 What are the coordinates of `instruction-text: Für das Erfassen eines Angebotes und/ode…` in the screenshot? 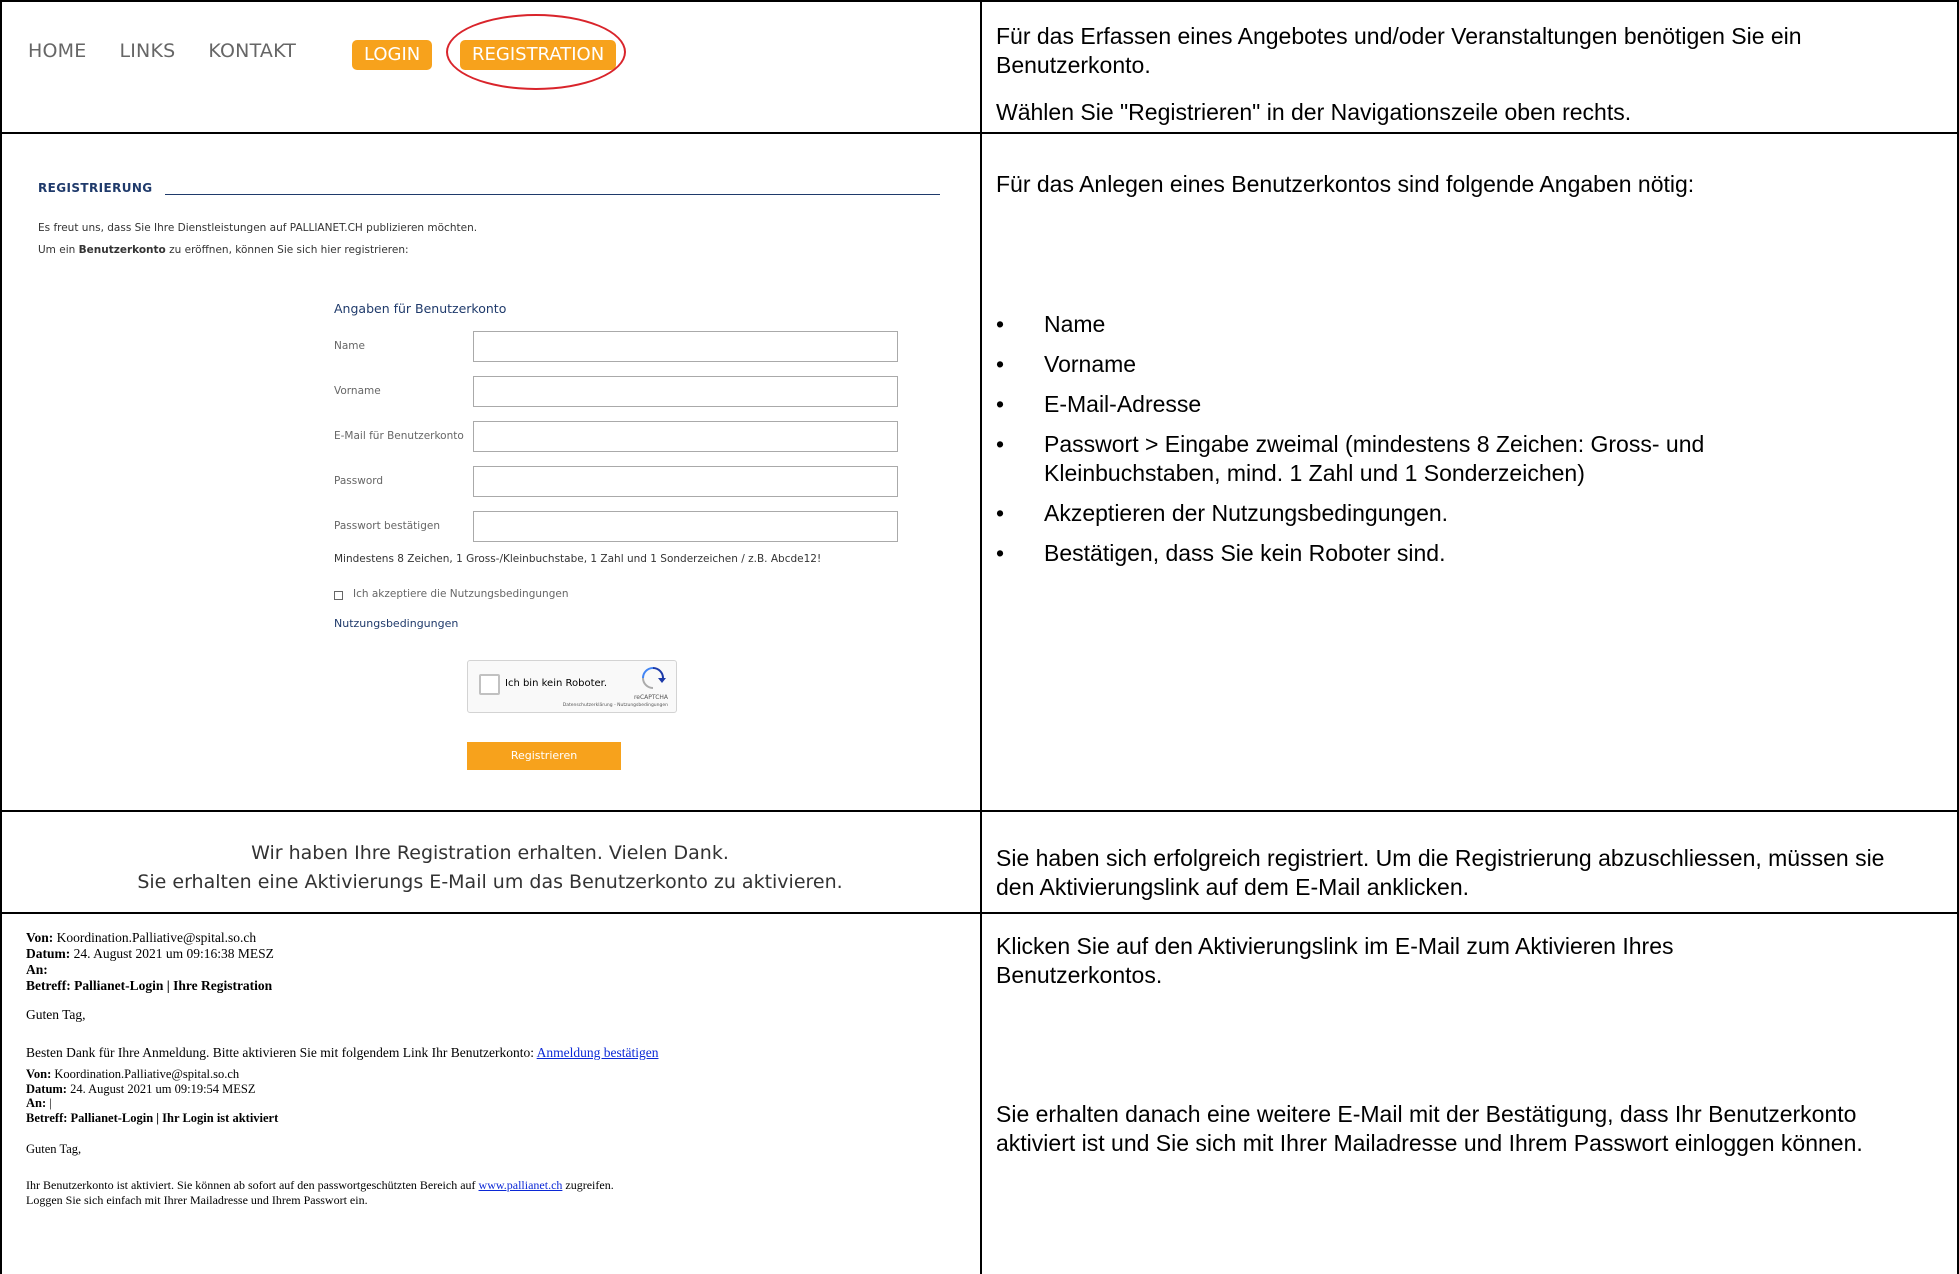 It's located at (1399, 50).